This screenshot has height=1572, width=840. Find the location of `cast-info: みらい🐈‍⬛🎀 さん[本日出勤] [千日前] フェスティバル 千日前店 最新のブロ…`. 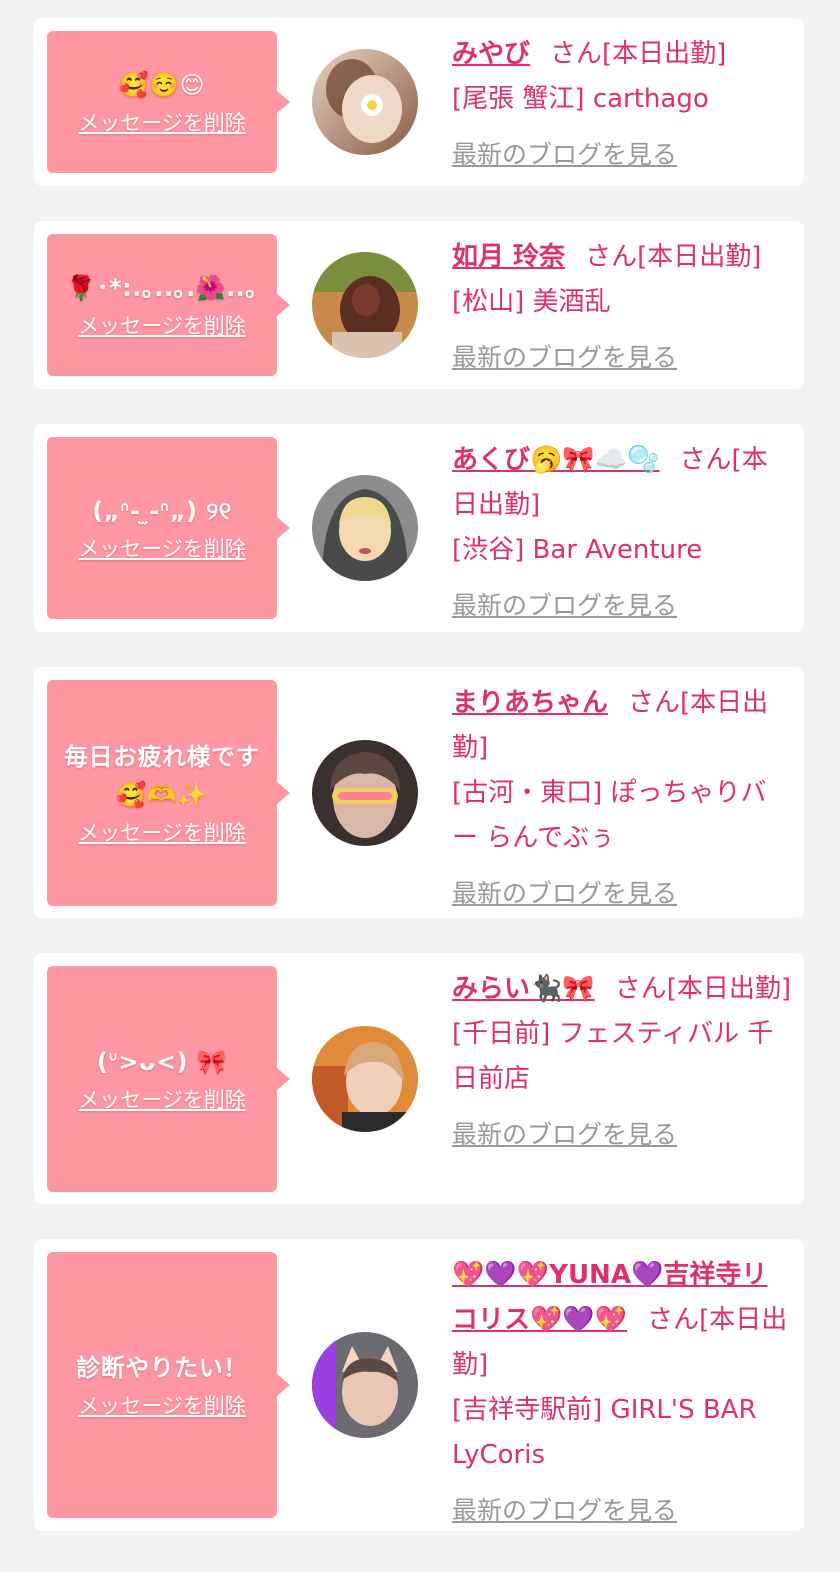

cast-info: みらい🐈‍⬛🎀 さん[本日出勤] [千日前] フェスティバル 千日前店 最新のブロ… is located at coordinates (622, 1062).